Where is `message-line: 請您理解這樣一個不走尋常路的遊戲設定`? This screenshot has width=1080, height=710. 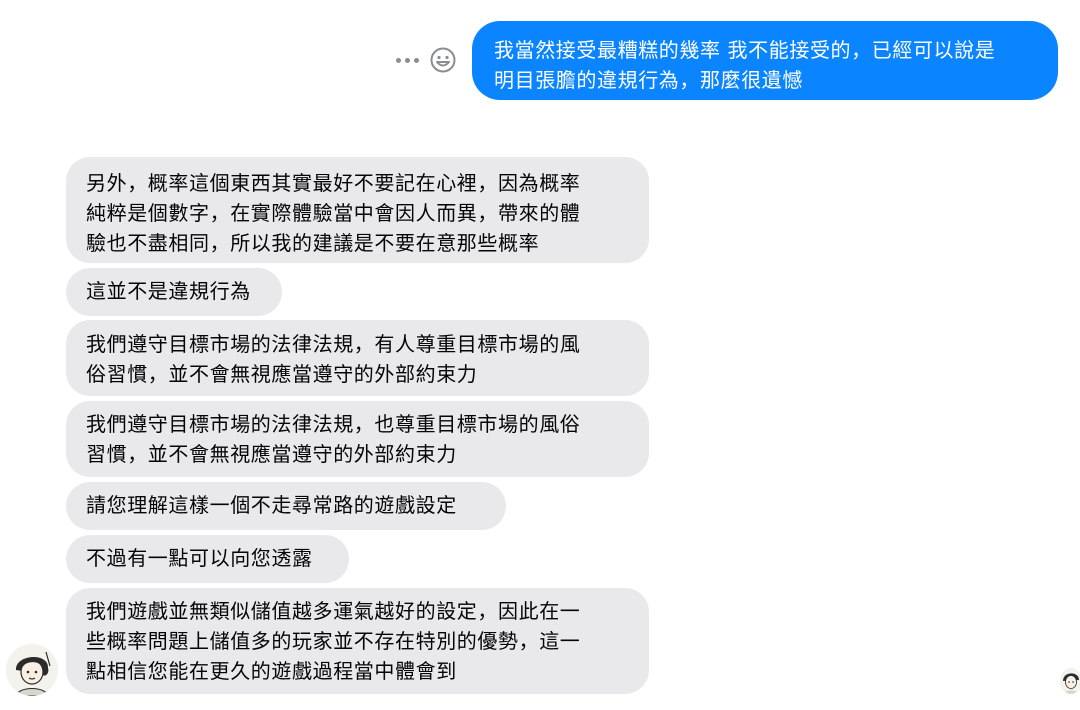
message-line: 請您理解這樣一個不走尋常路的遊戲設定 is located at coordinates (271, 505).